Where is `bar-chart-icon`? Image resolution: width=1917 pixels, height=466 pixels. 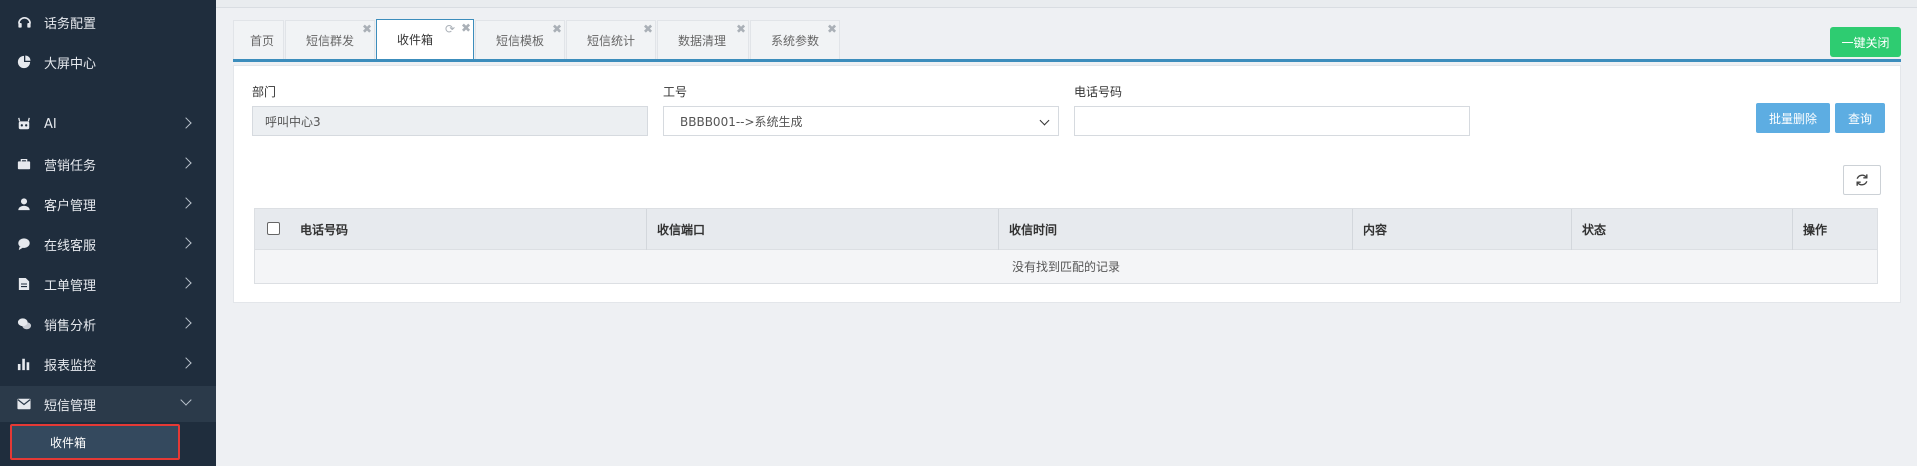
bar-chart-icon is located at coordinates (24, 364).